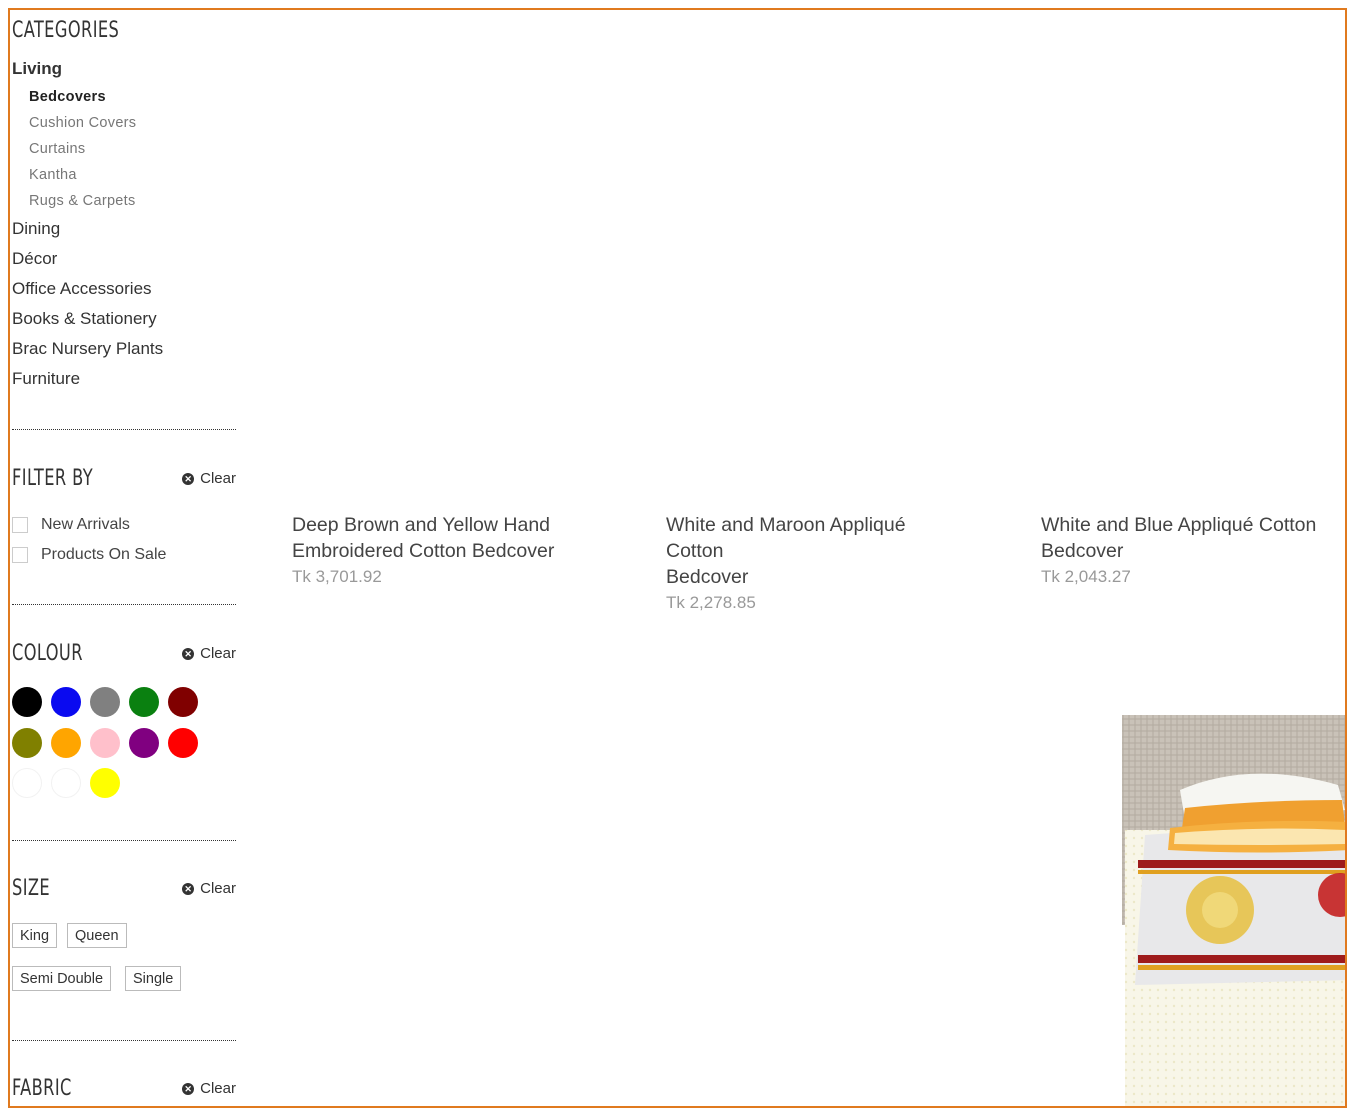 The image size is (1352, 1108). What do you see at coordinates (53, 478) in the screenshot?
I see `filter-by-title: FILTER BY` at bounding box center [53, 478].